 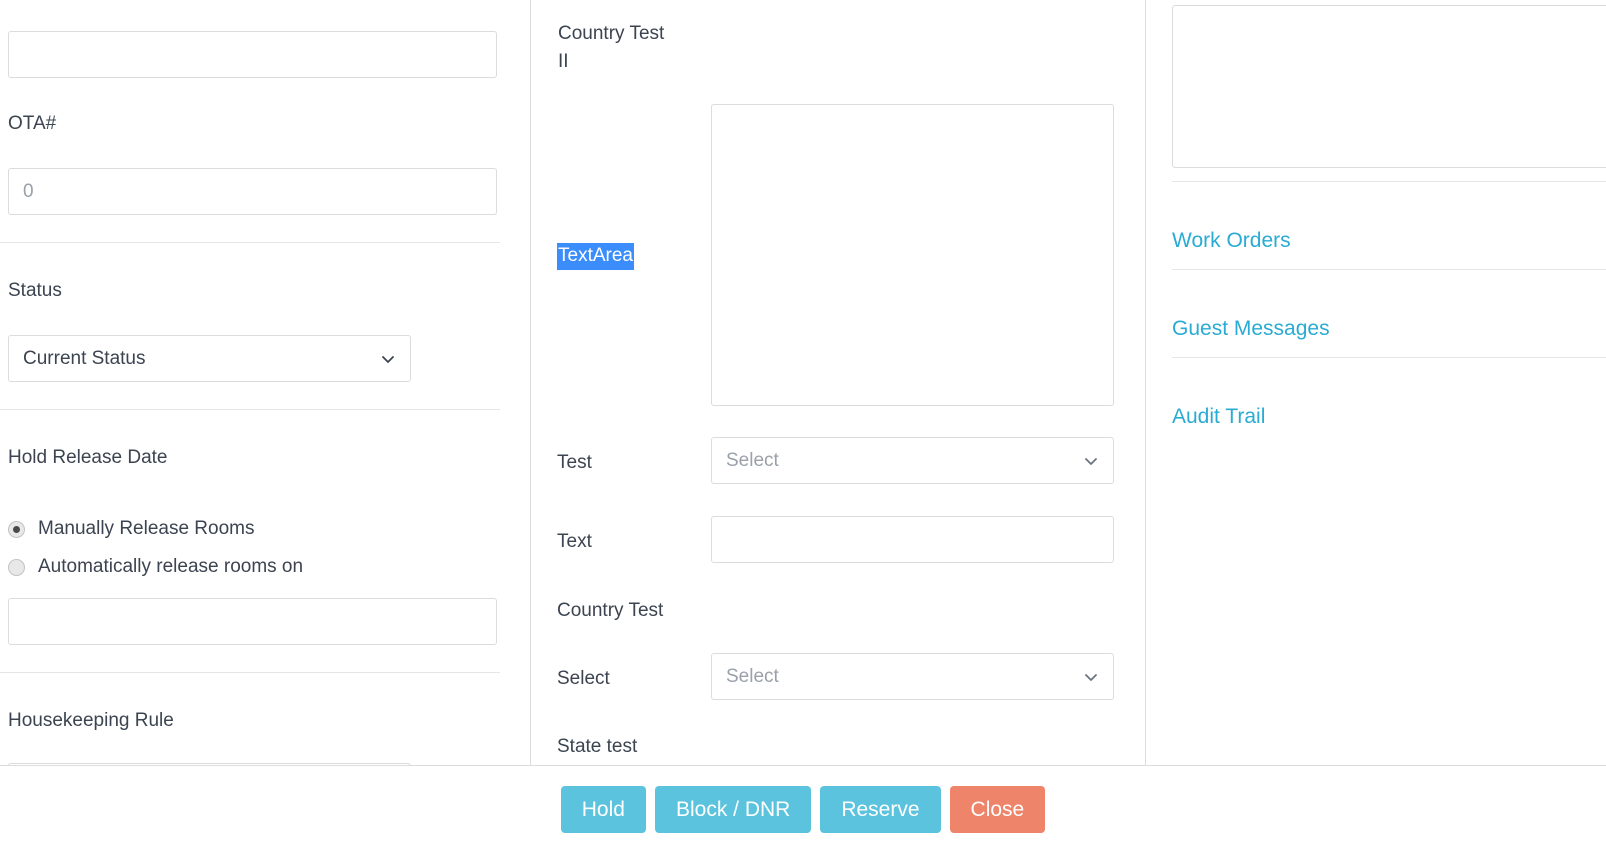 I want to click on status-select-value: Current Status, so click(x=84, y=358).